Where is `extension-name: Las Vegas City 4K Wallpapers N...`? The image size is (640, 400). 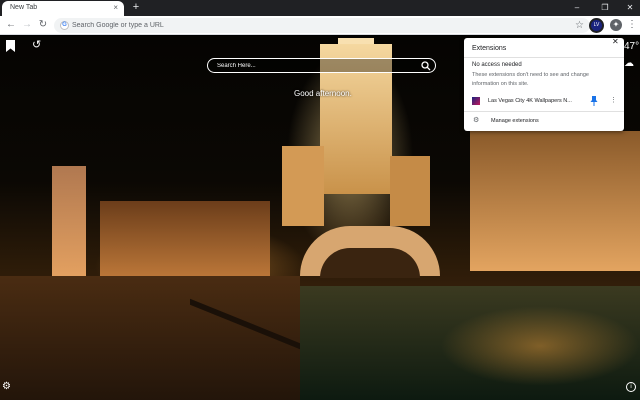
extension-name: Las Vegas City 4K Wallpapers N... is located at coordinates (534, 101).